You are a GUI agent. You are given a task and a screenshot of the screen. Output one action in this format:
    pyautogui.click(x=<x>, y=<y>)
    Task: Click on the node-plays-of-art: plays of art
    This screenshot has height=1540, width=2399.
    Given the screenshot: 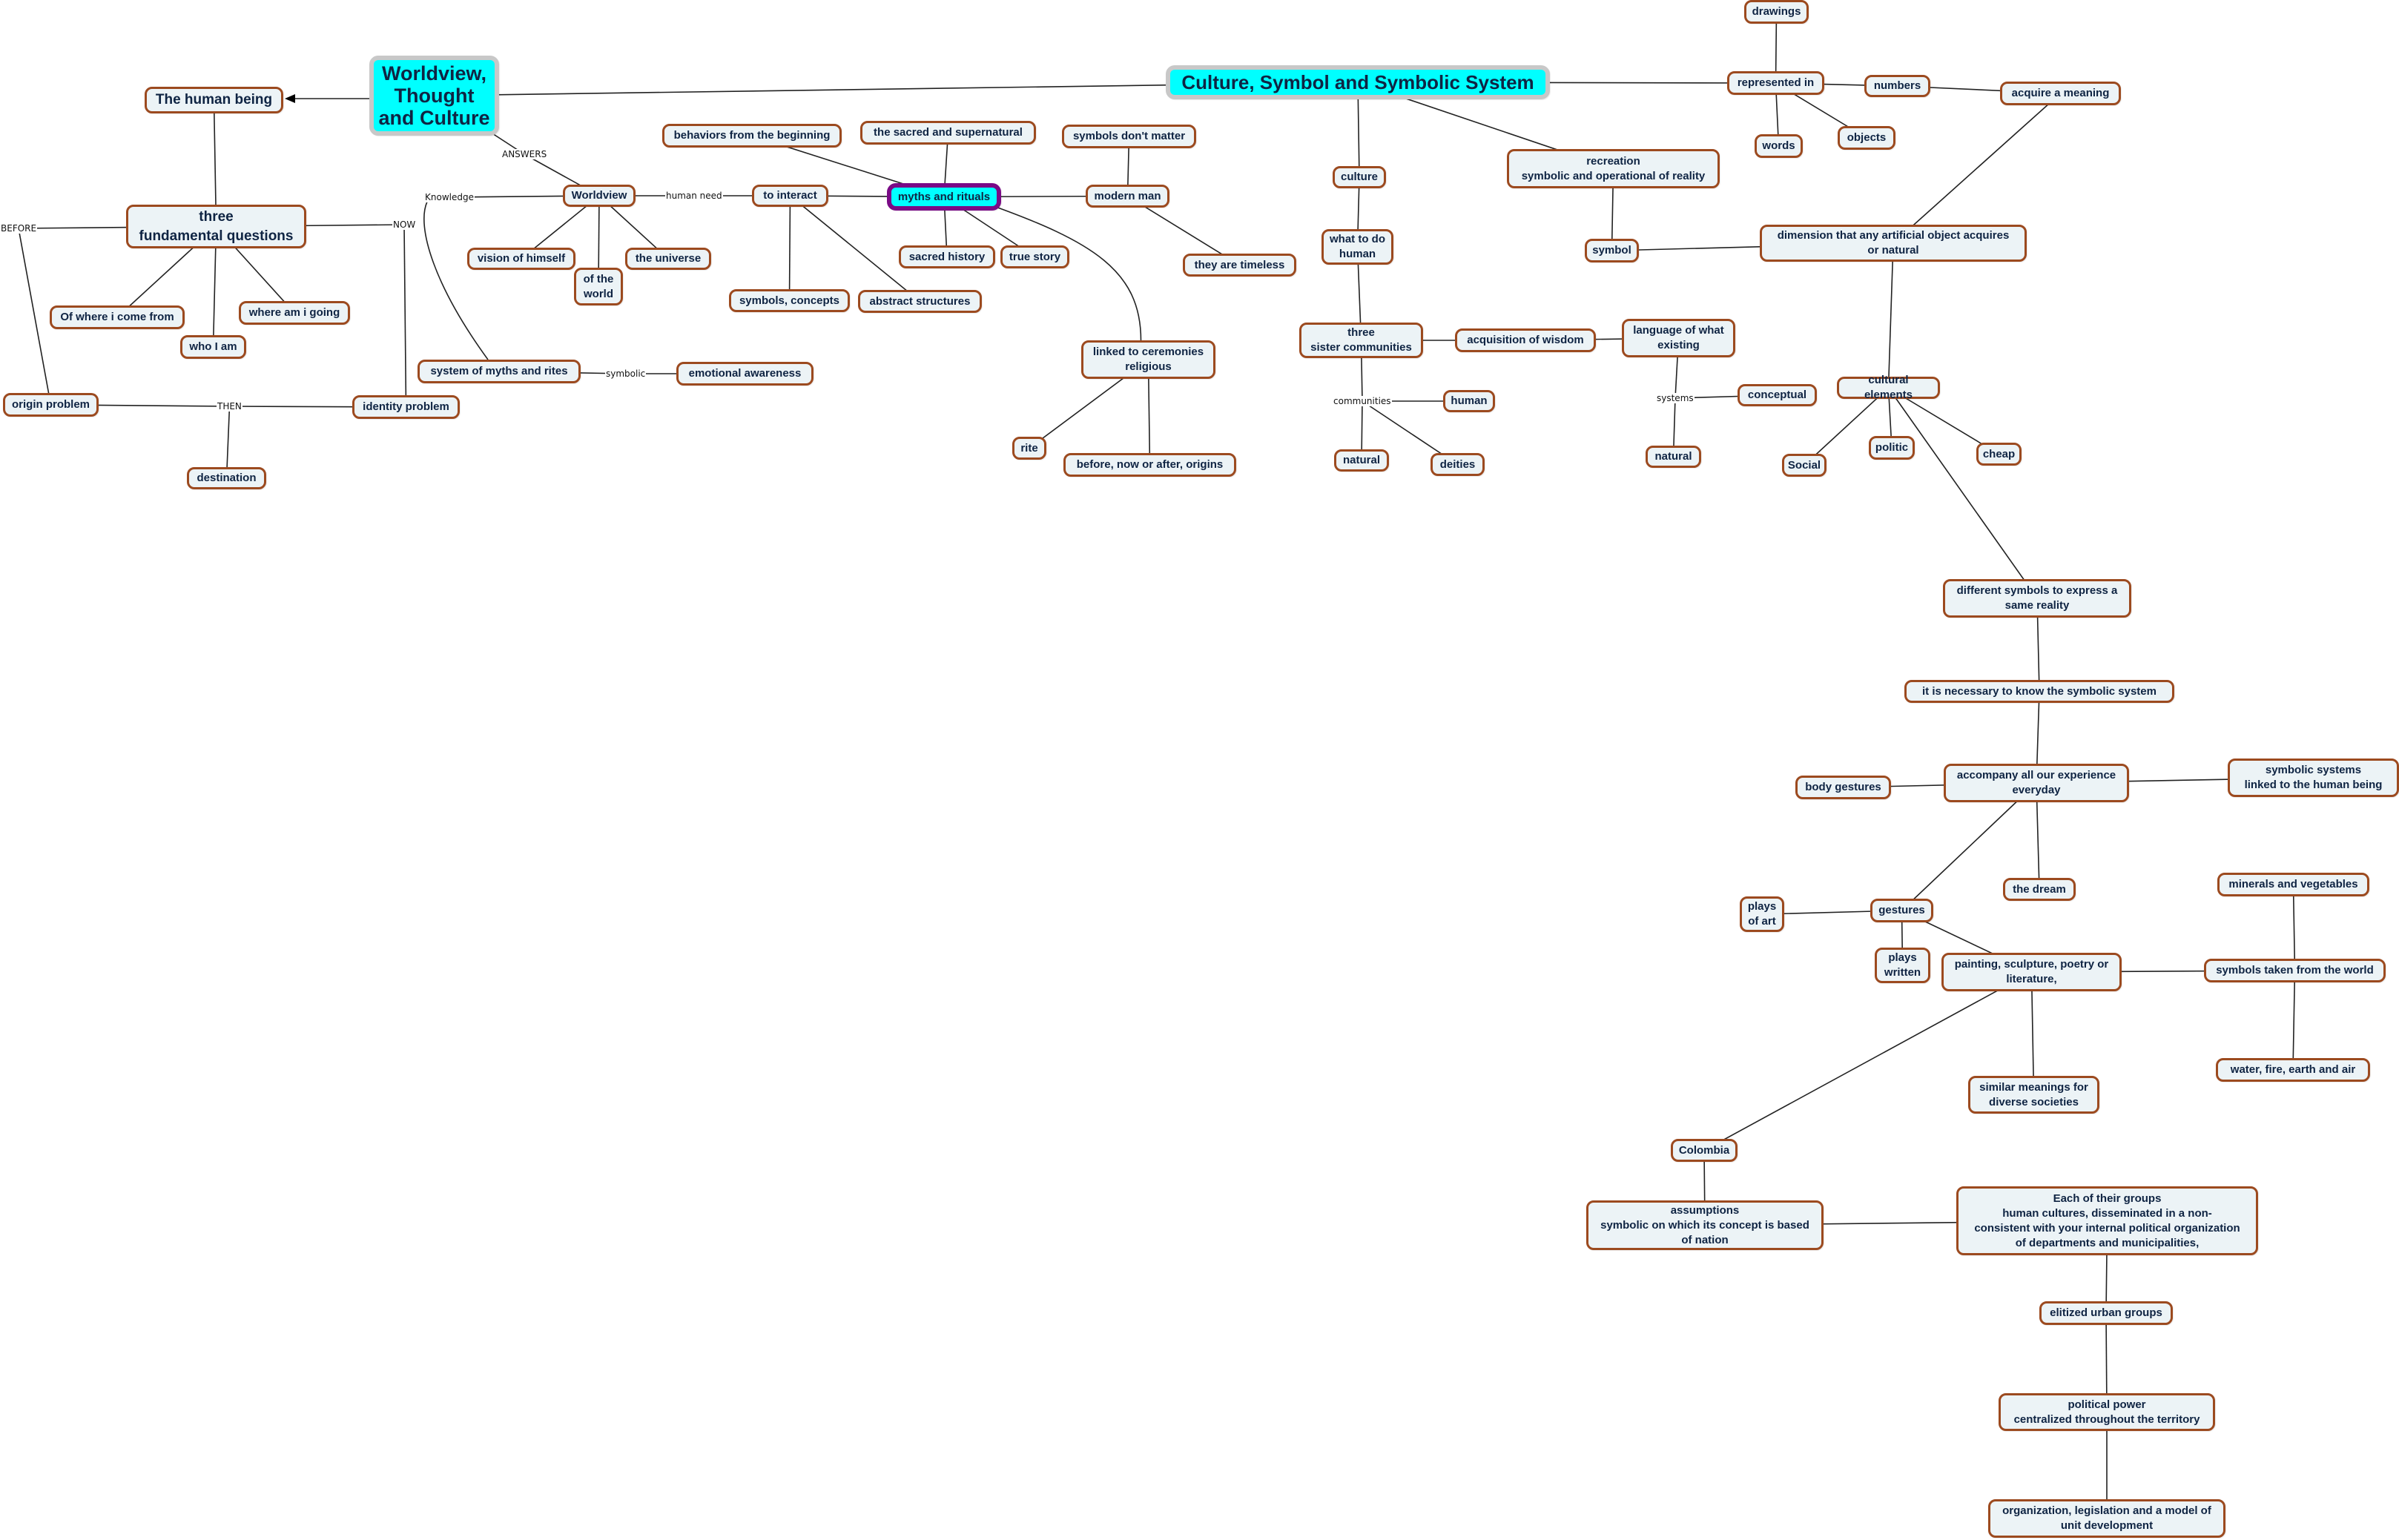 What is the action you would take?
    pyautogui.click(x=1762, y=914)
    